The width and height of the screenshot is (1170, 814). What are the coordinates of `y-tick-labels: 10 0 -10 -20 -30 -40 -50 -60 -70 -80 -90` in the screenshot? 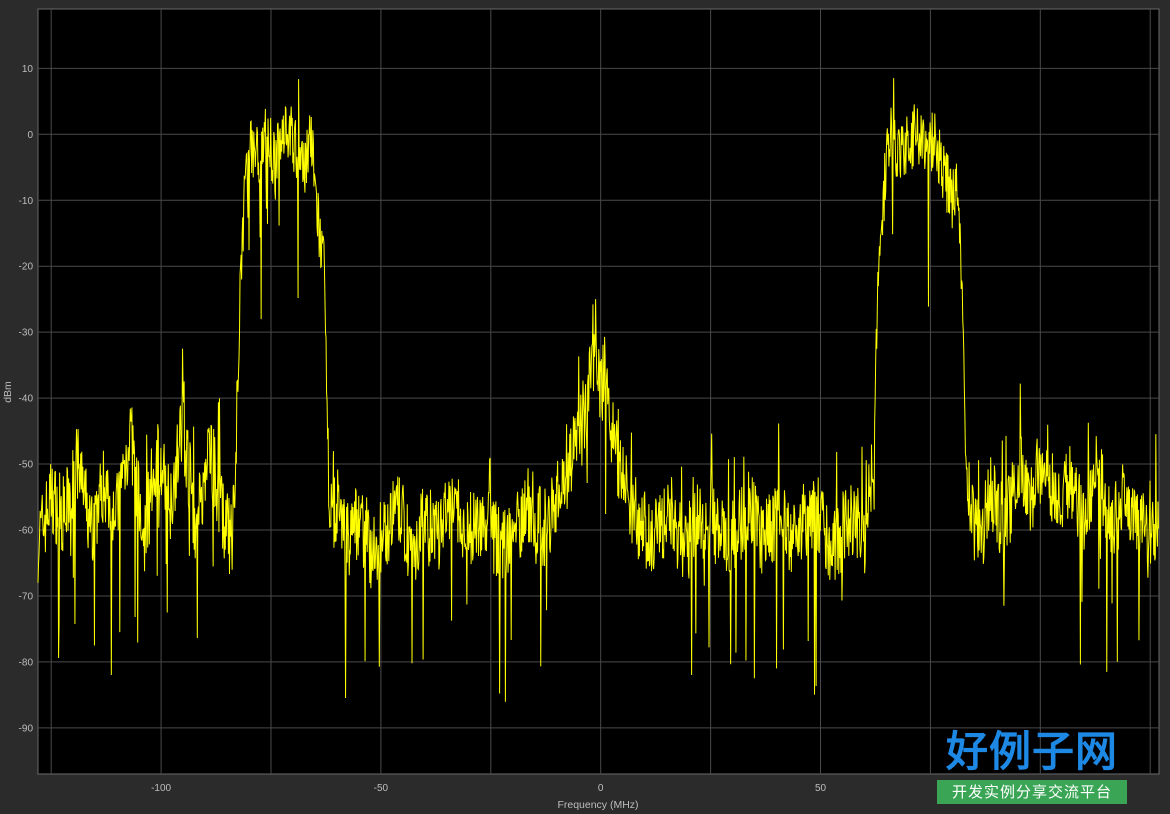 It's located at (26, 399).